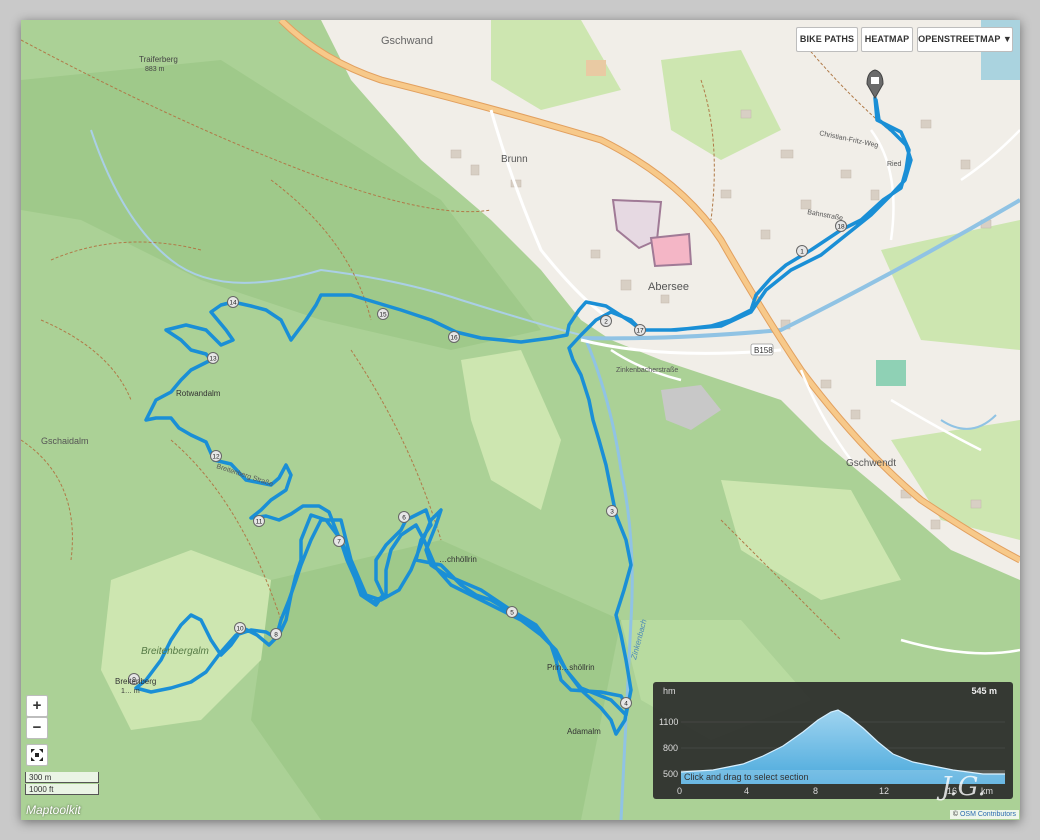 This screenshot has width=1040, height=840. I want to click on waypoint-label: 11, so click(259, 522).